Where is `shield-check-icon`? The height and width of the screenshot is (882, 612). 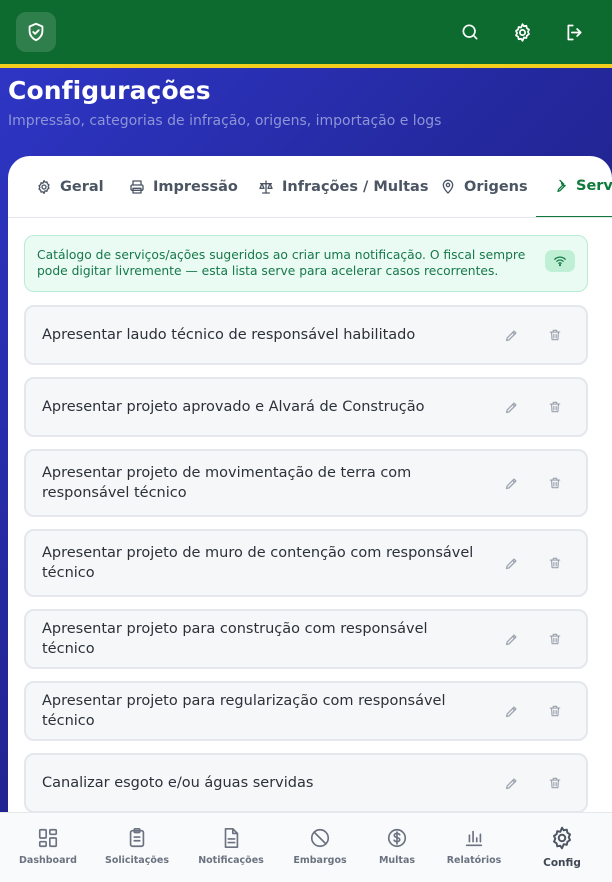 shield-check-icon is located at coordinates (36, 32).